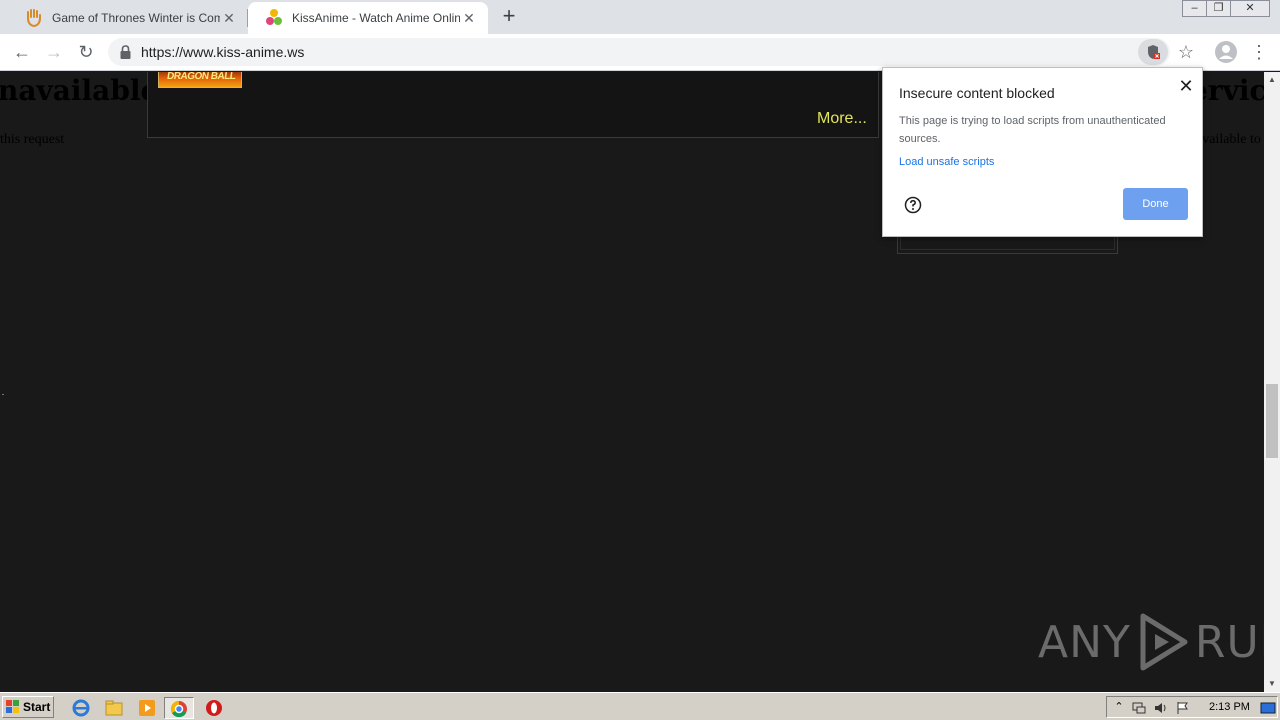 The height and width of the screenshot is (720, 1280). I want to click on show-hidden-icons-icon: ⌃, so click(1119, 708).